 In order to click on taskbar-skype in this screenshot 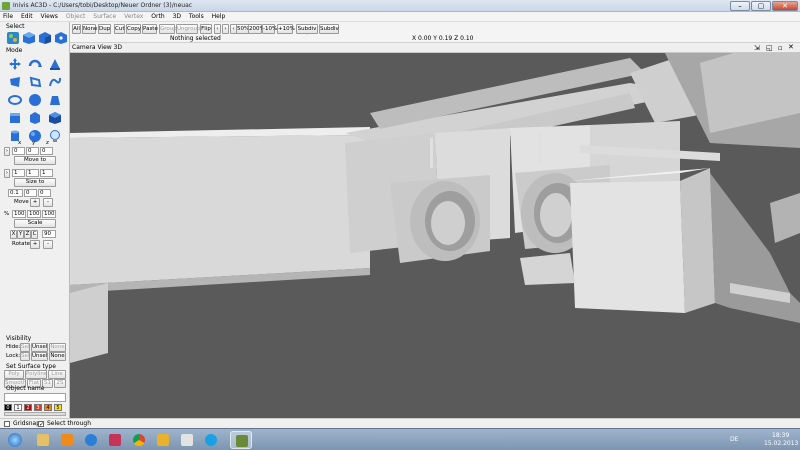, I will do `click(211, 440)`.